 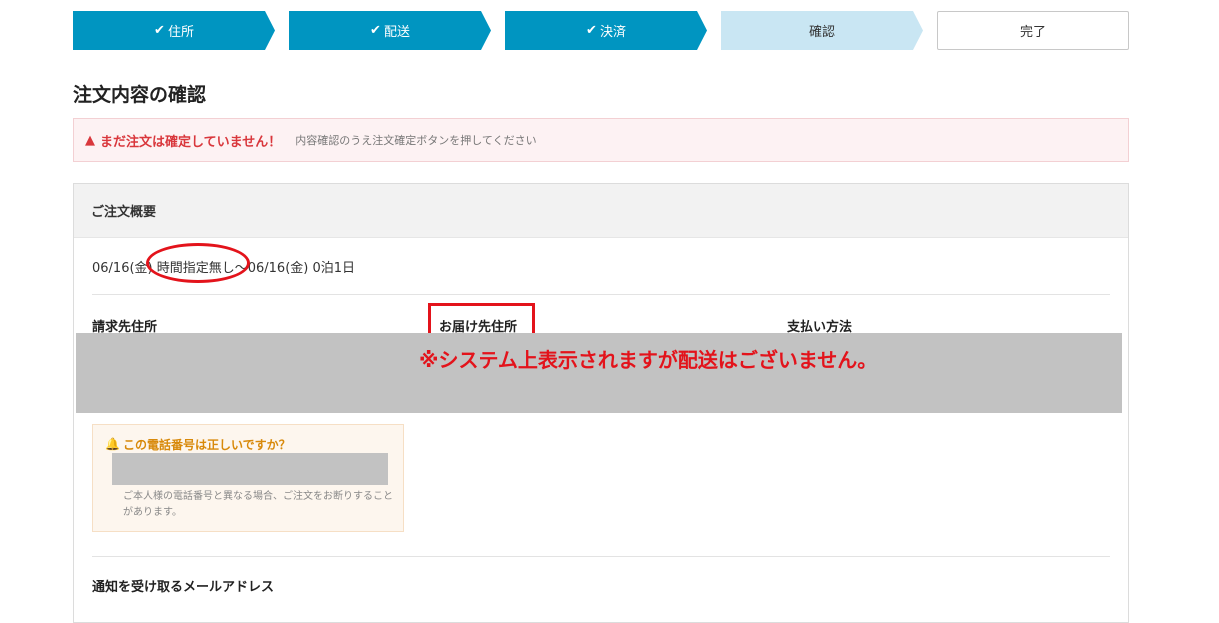 I want to click on step-address: ✔ 住所, so click(x=174, y=30).